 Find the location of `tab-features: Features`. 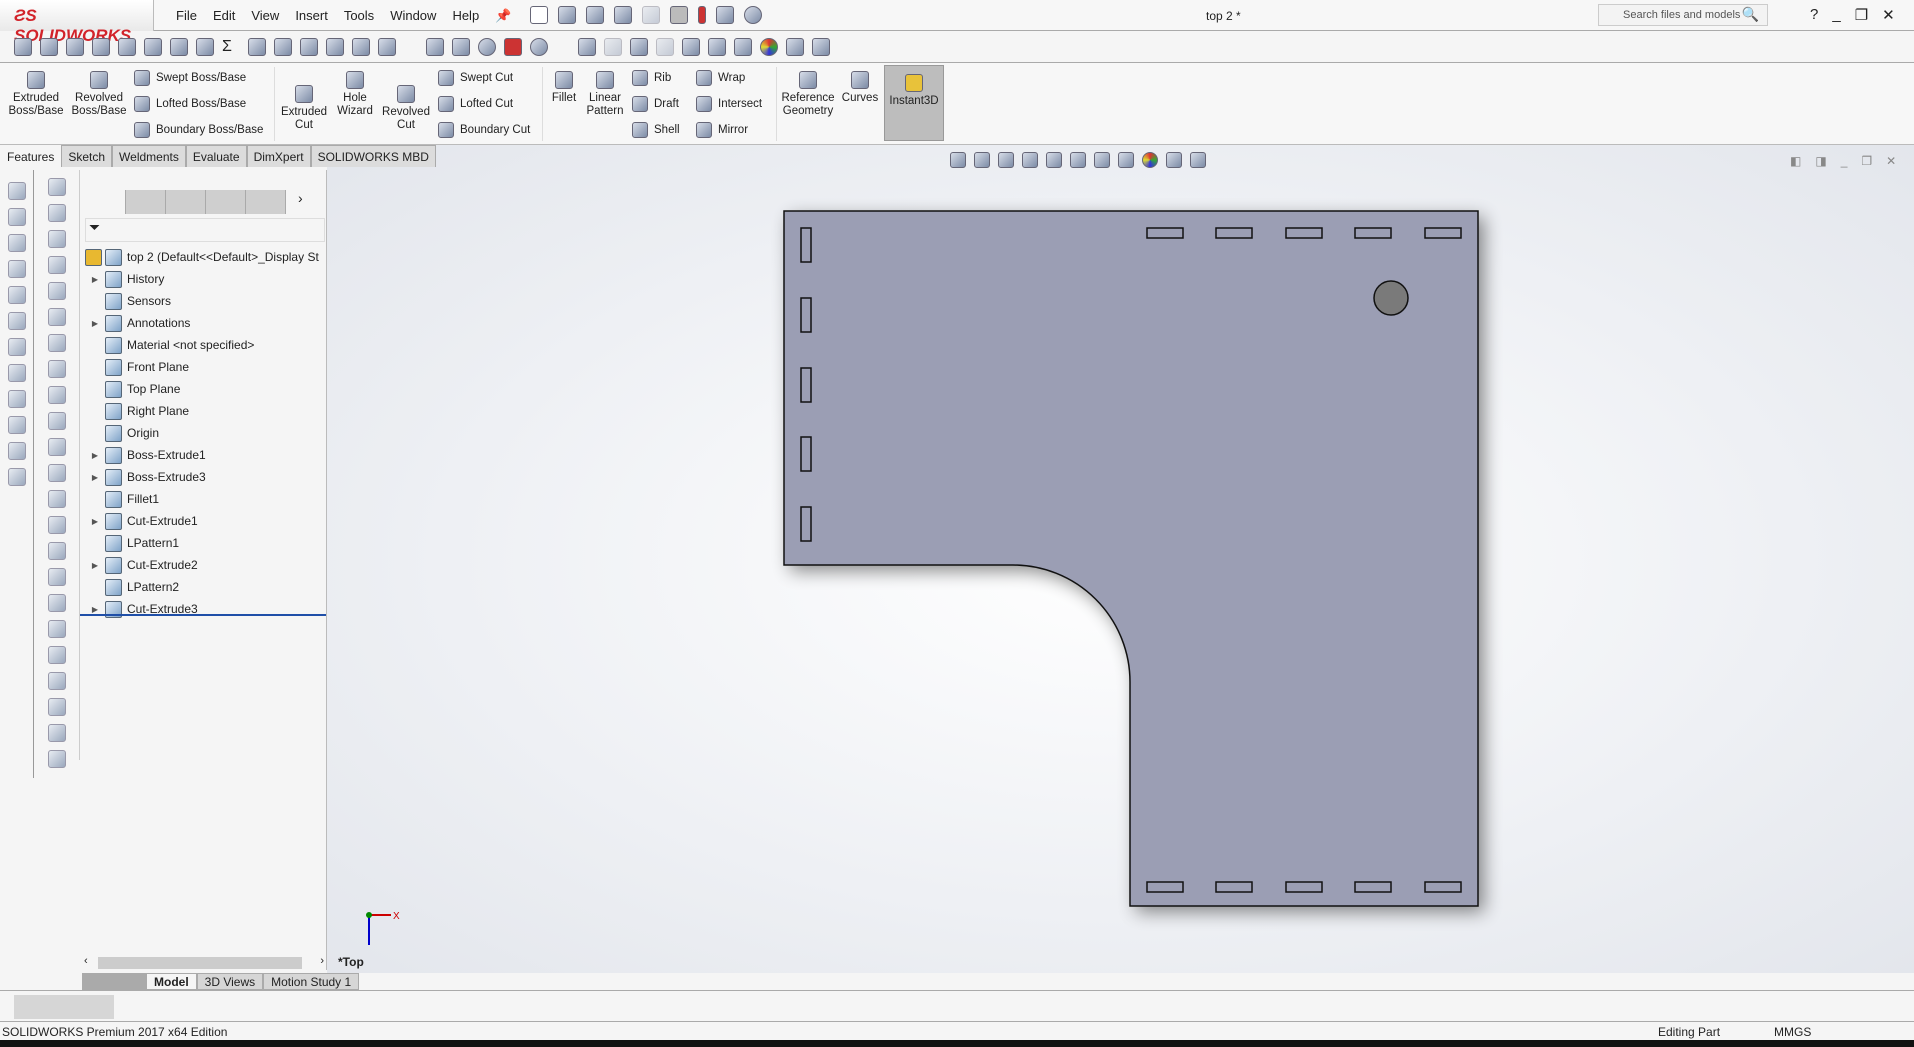

tab-features: Features is located at coordinates (31, 156).